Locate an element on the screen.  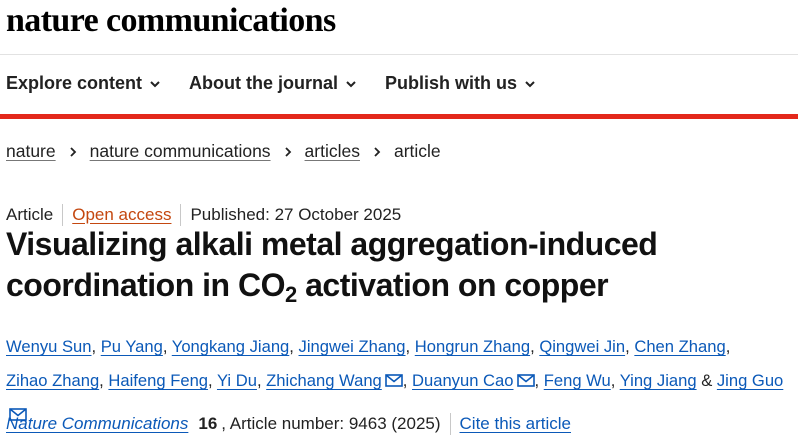
author-link: Qingwei Jin is located at coordinates (582, 346).